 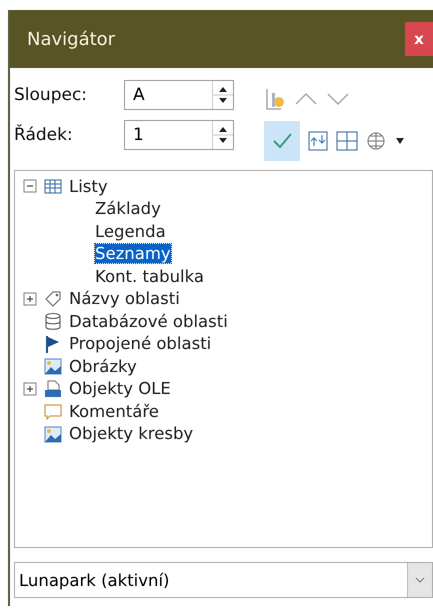 I want to click on table-icon, so click(x=53, y=186).